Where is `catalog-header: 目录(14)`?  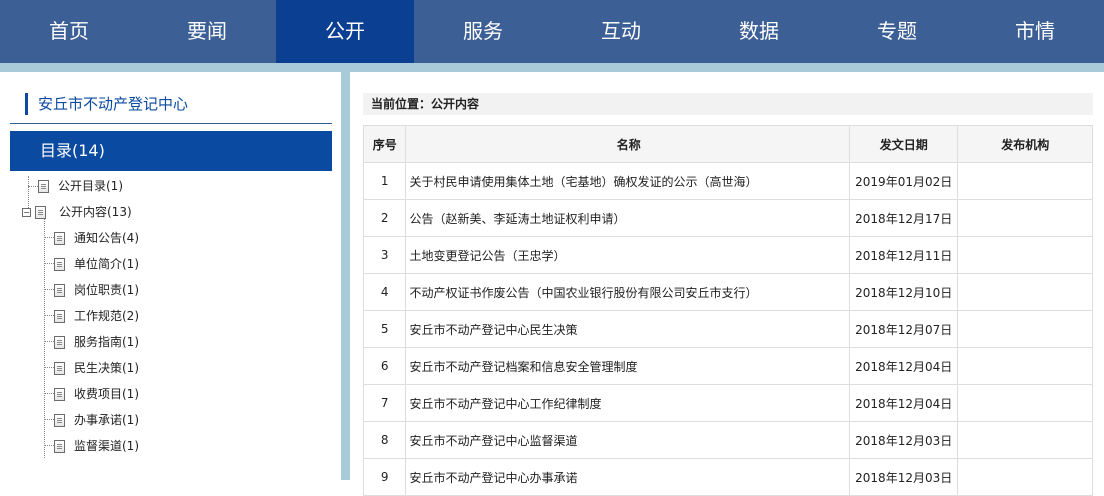 catalog-header: 目录(14) is located at coordinates (171, 151).